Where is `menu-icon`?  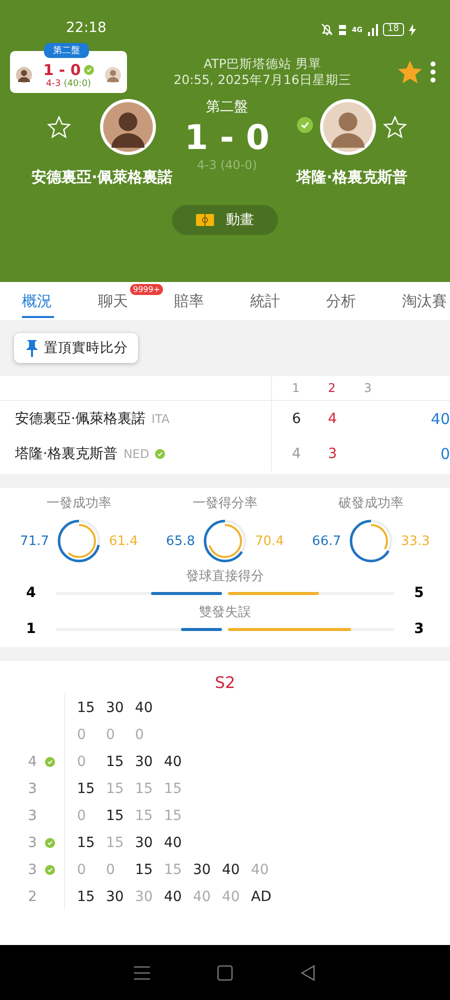 menu-icon is located at coordinates (142, 973).